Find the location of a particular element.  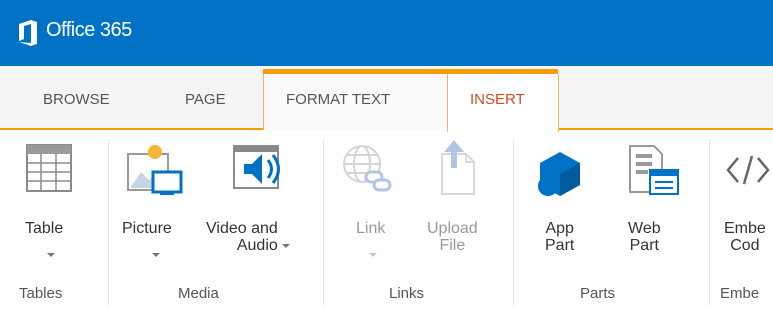

app-part-icon is located at coordinates (559, 174).